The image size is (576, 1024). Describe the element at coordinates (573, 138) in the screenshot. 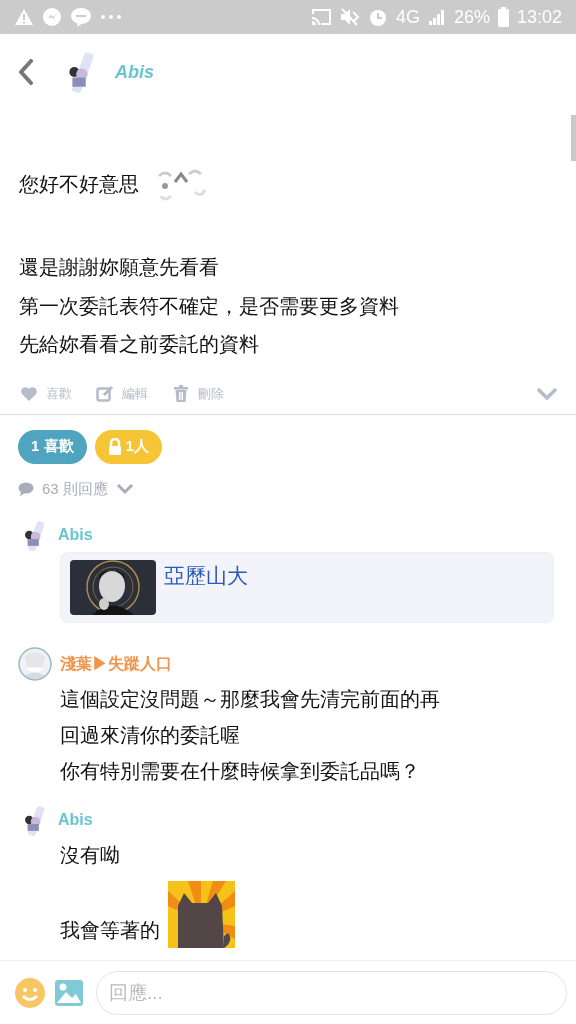

I see `scrollbar` at that location.